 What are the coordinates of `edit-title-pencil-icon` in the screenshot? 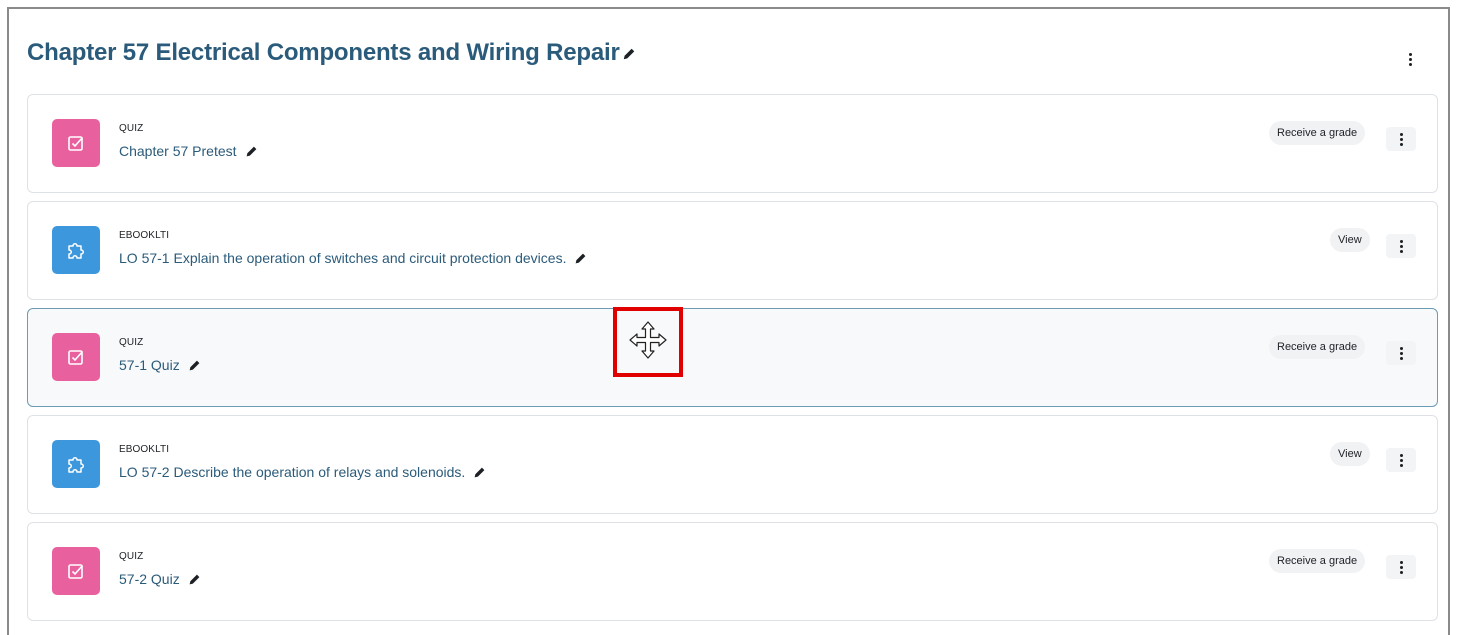 It's located at (629, 54).